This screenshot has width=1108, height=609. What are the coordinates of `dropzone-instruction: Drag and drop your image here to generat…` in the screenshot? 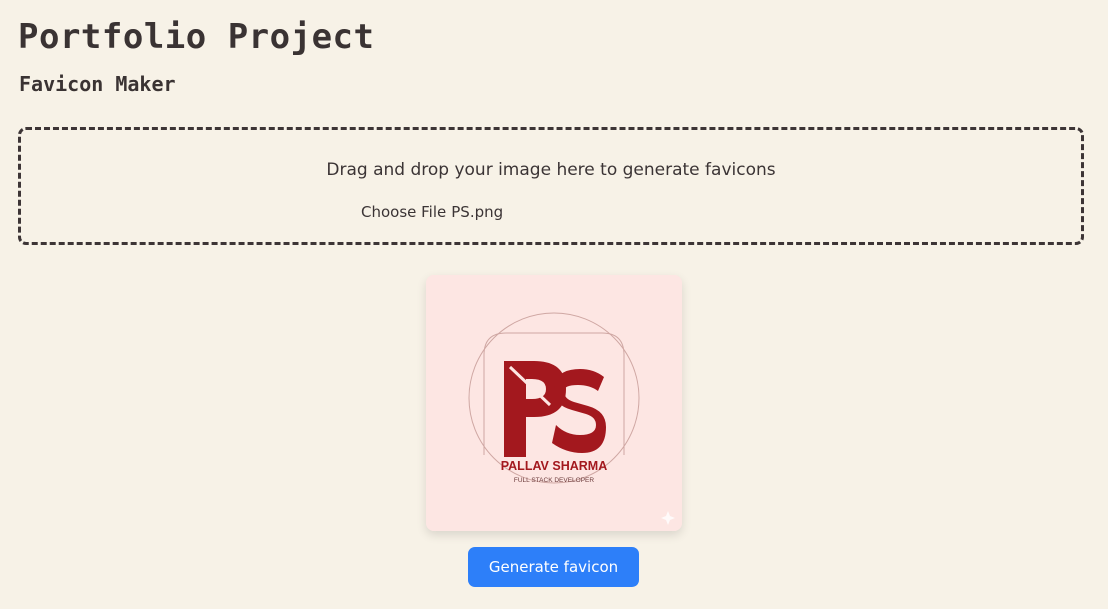 It's located at (551, 170).